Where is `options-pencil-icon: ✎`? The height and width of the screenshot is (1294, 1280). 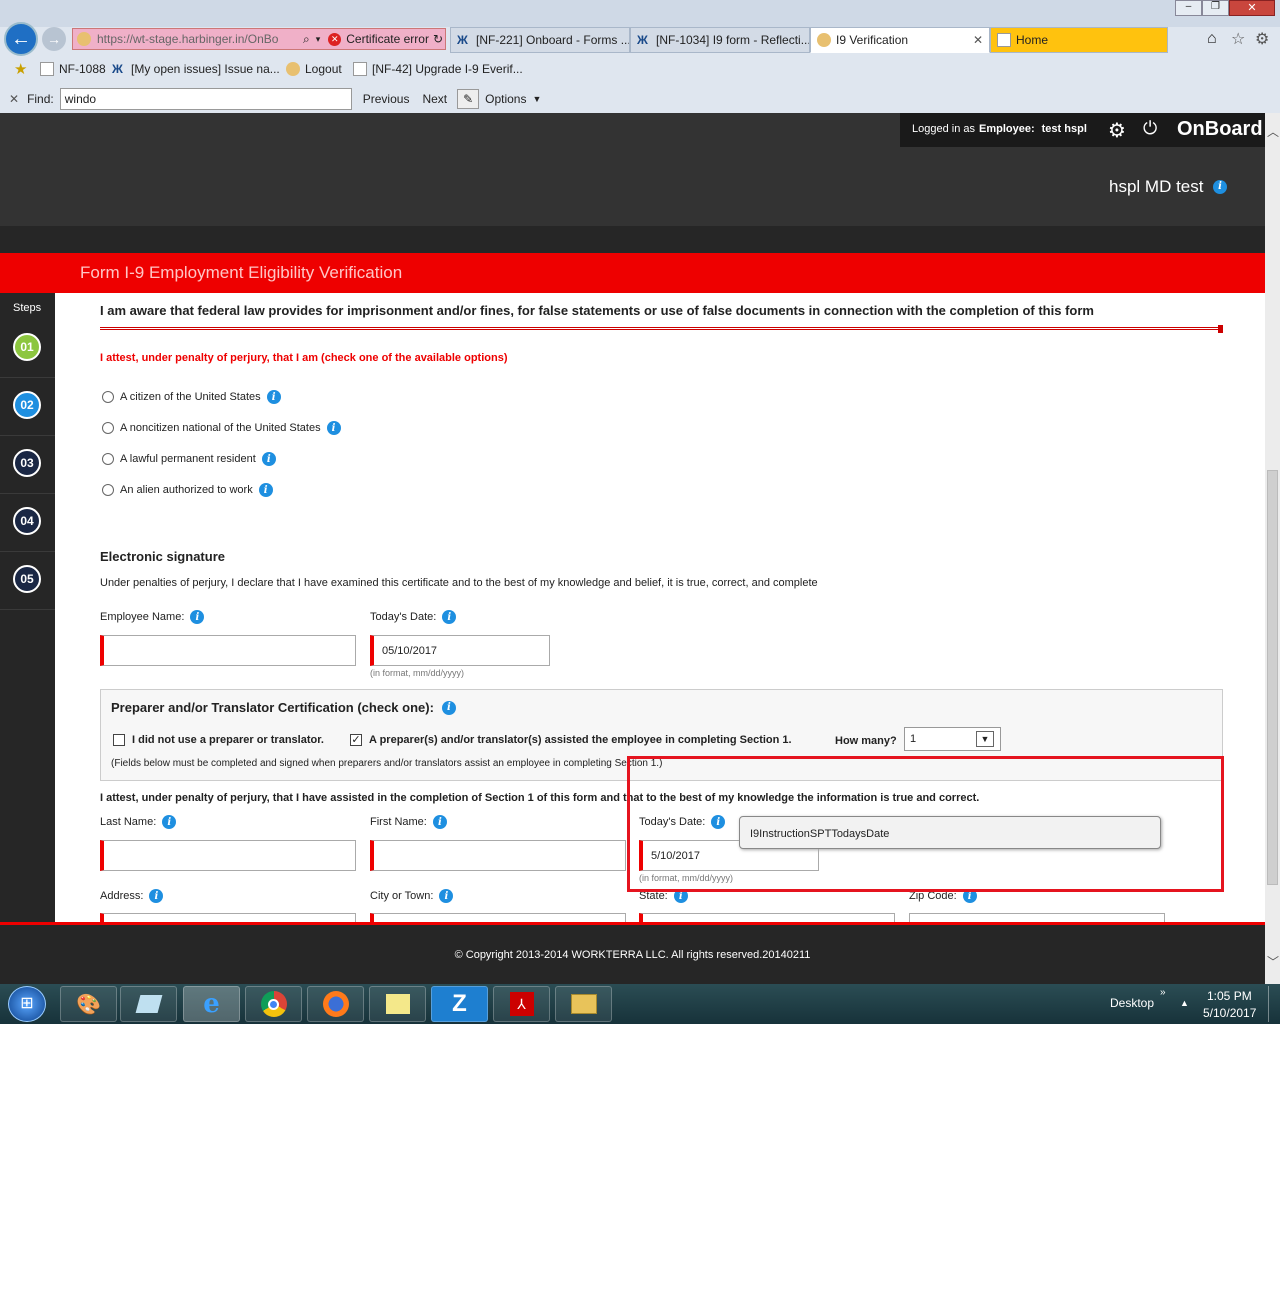
options-pencil-icon: ✎ is located at coordinates (468, 99).